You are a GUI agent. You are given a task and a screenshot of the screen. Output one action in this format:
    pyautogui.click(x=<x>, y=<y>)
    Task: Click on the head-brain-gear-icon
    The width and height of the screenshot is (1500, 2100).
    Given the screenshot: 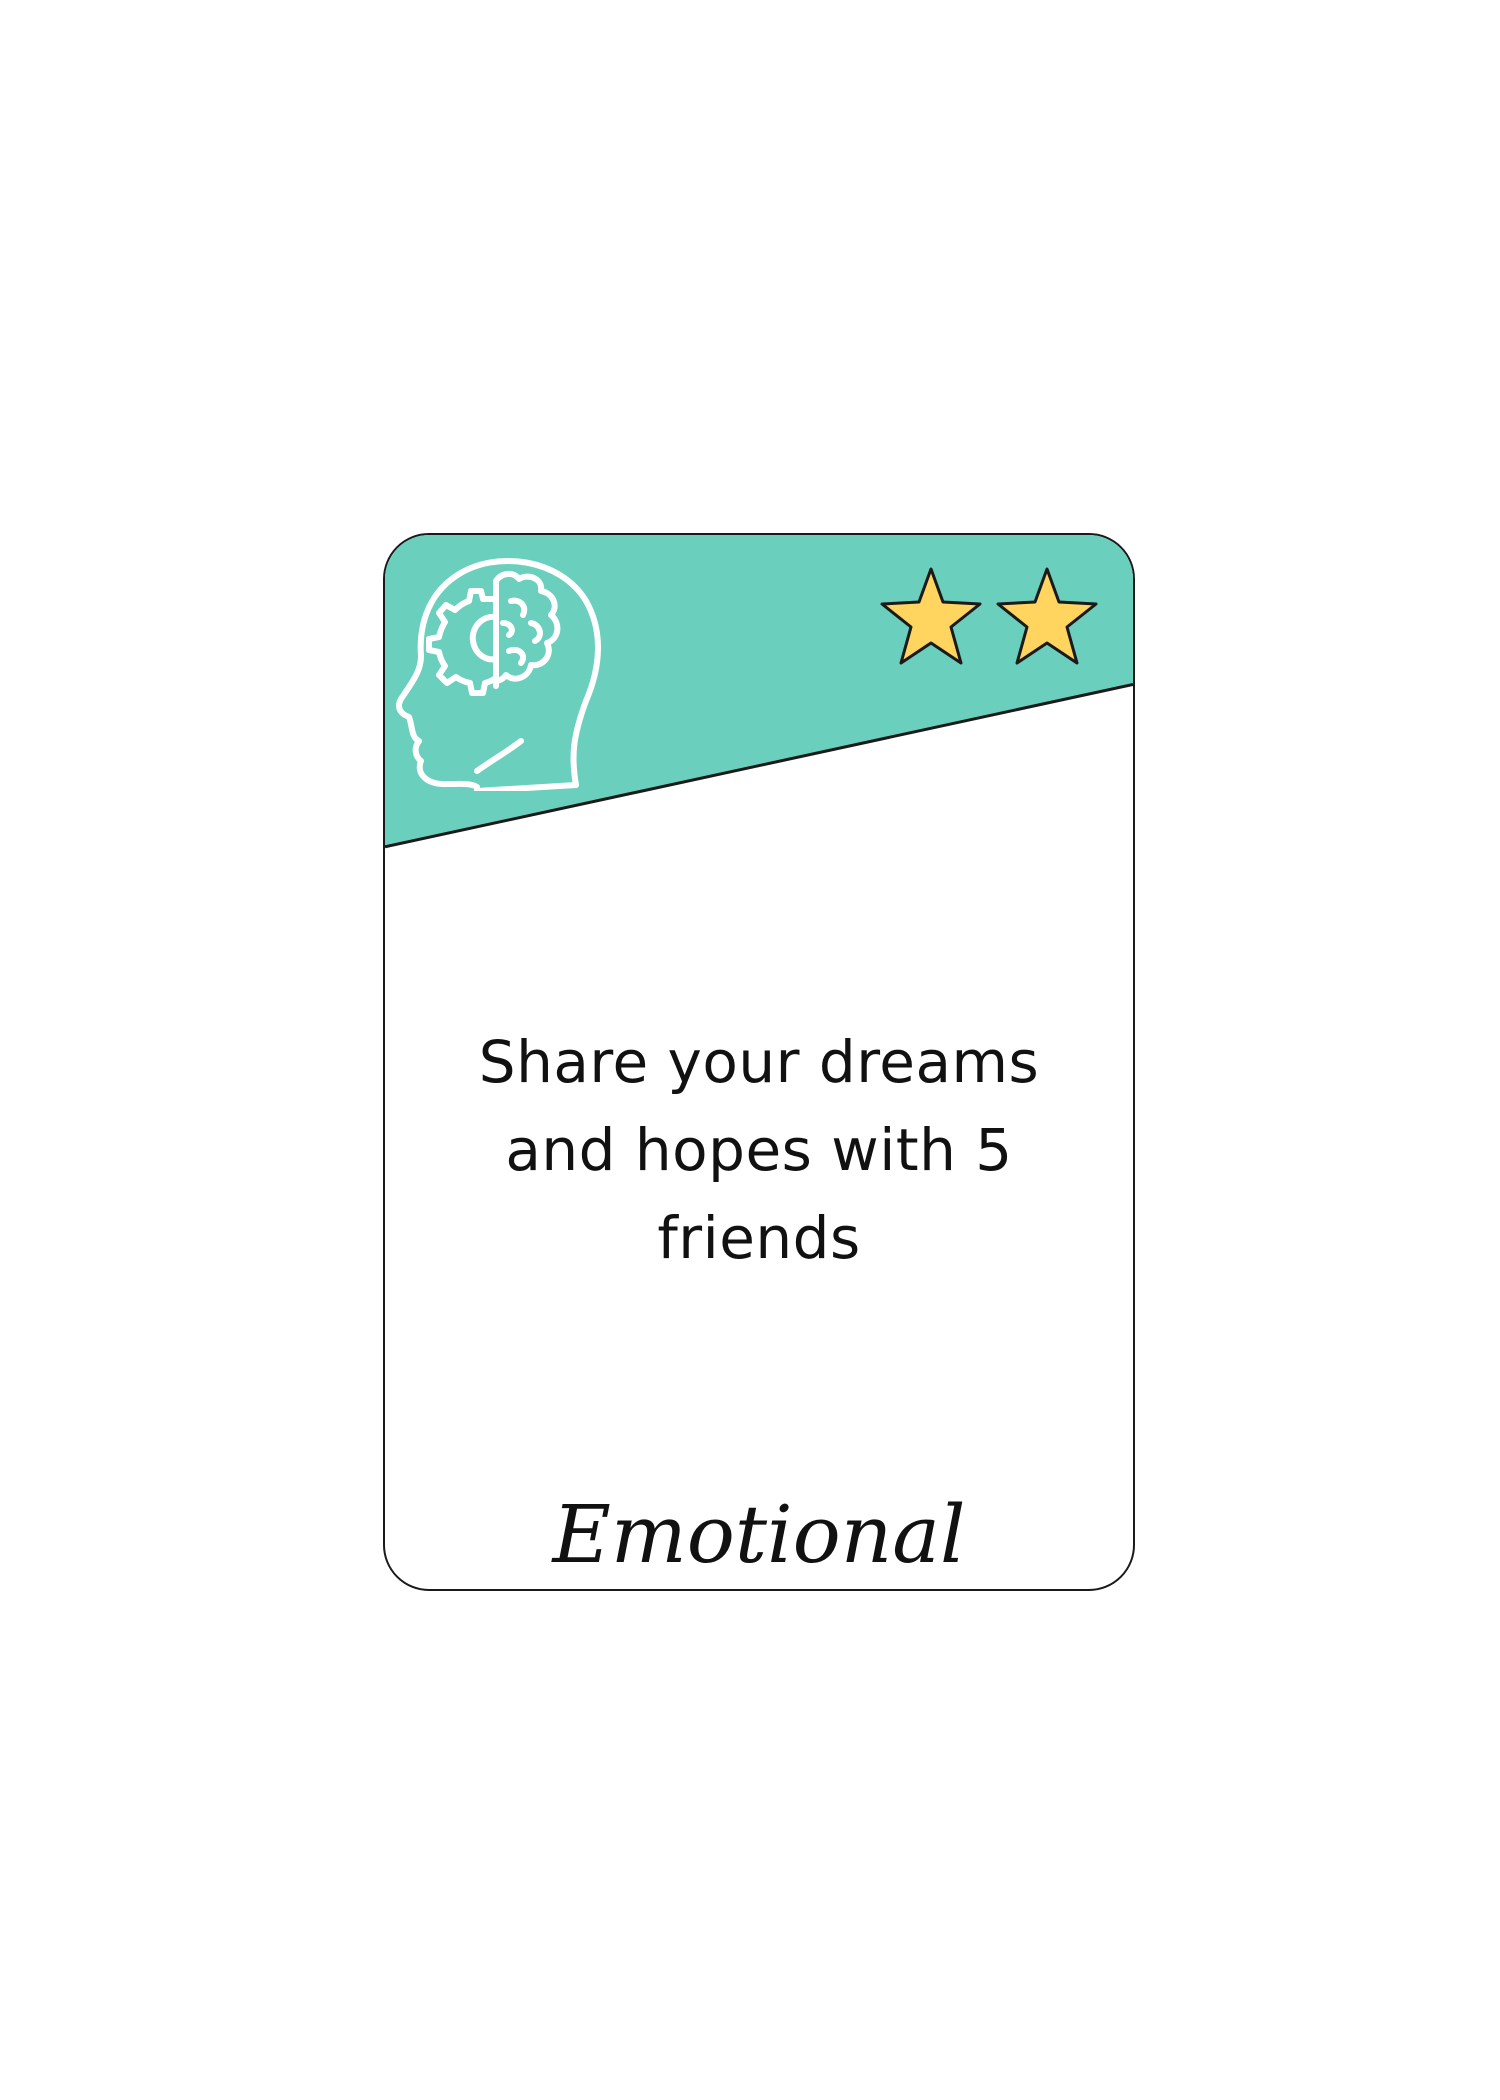 What is the action you would take?
    pyautogui.click(x=498, y=674)
    